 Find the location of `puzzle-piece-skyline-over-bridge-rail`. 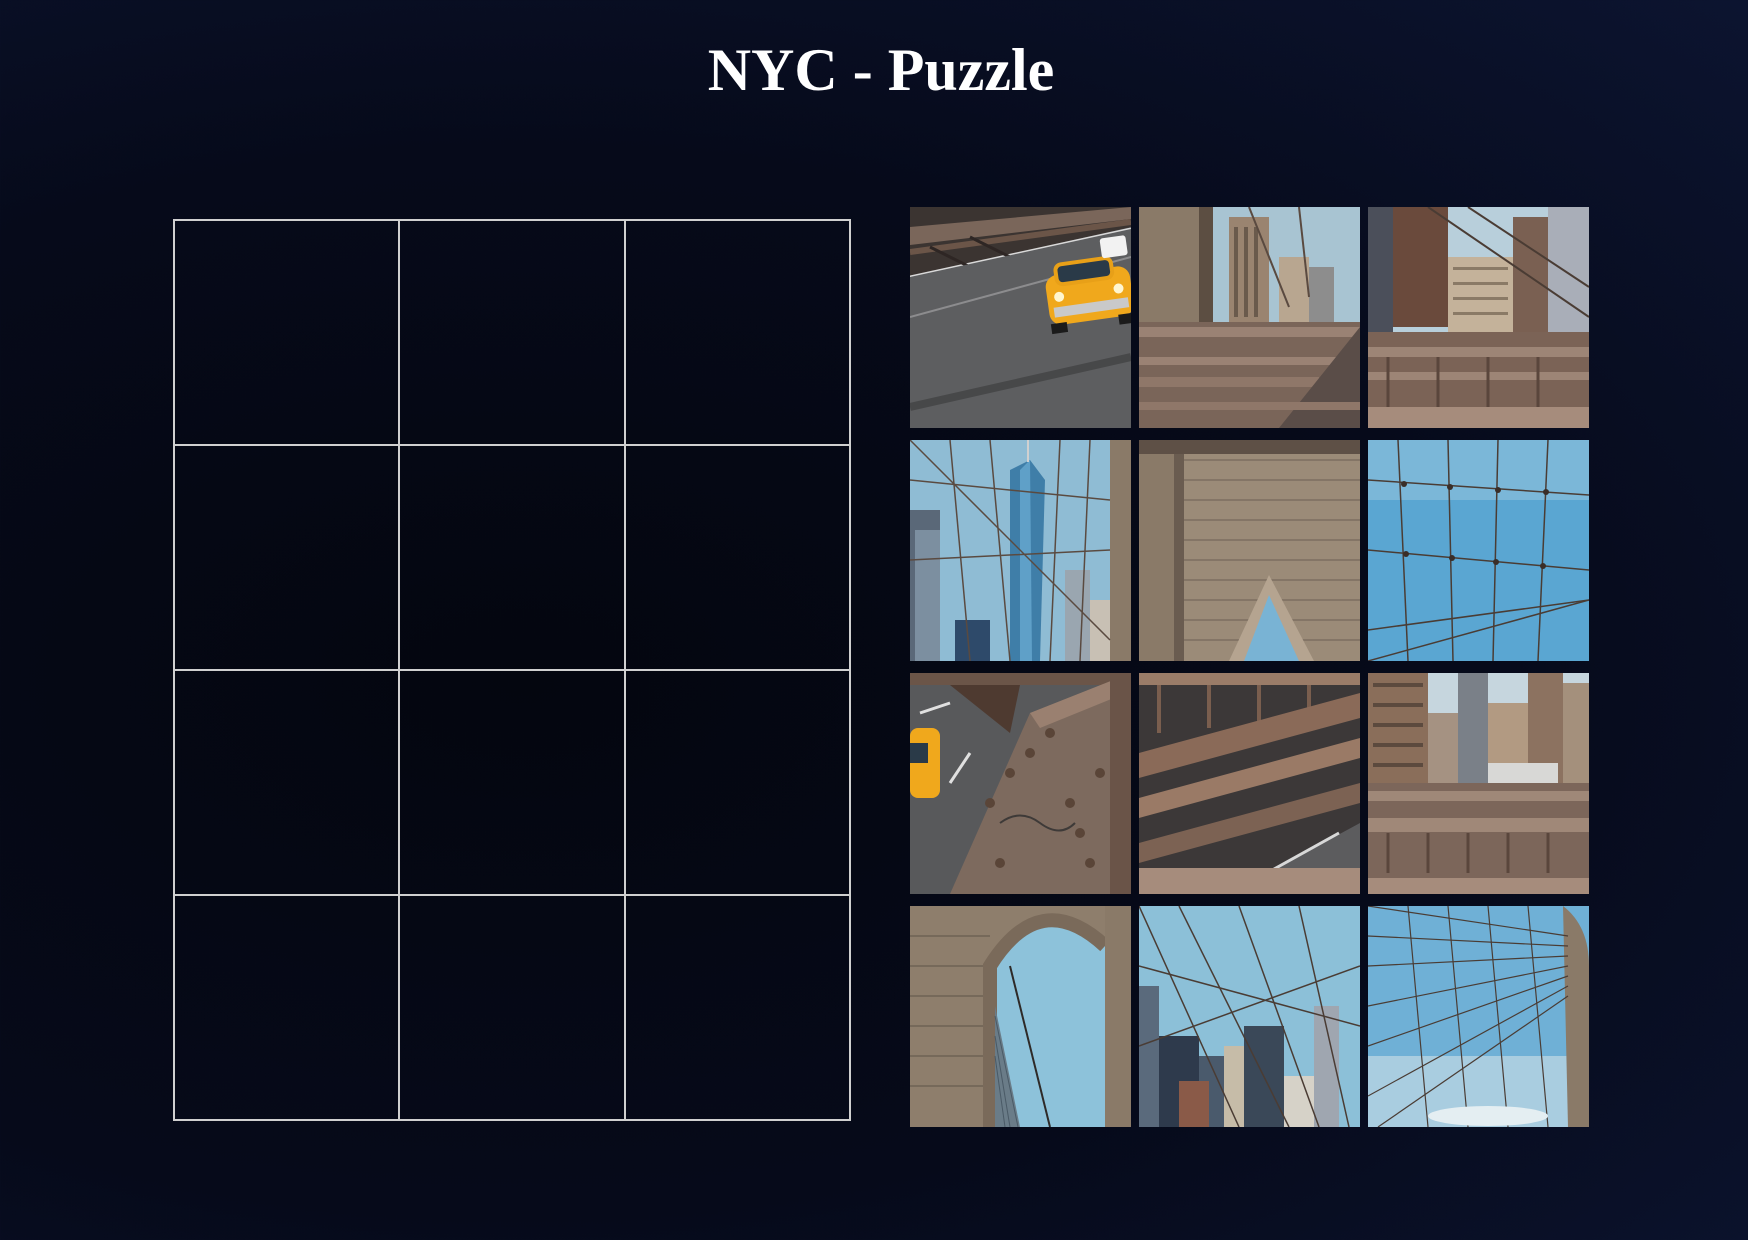

puzzle-piece-skyline-over-bridge-rail is located at coordinates (1478, 317).